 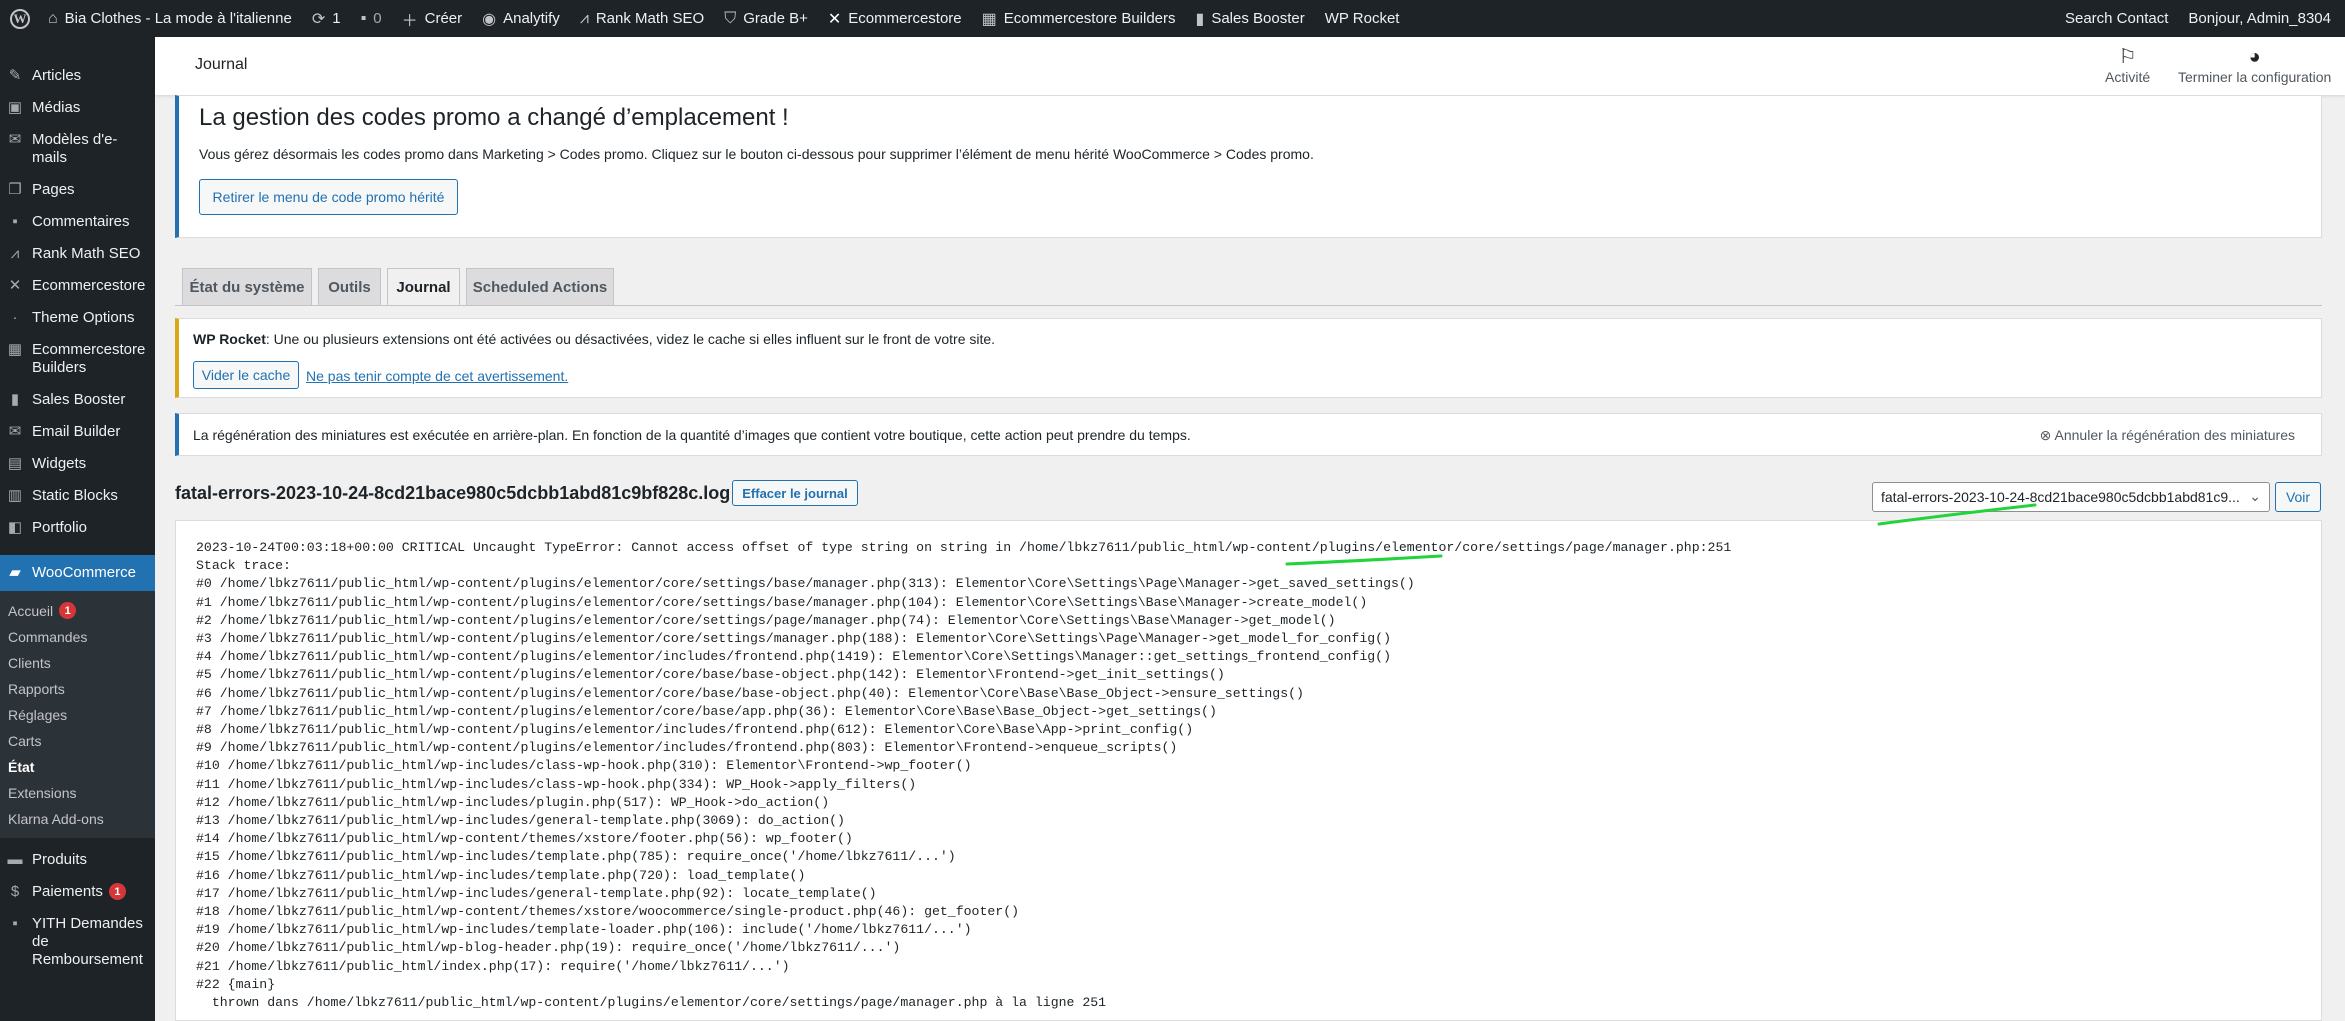 I want to click on updates-link: ⟳ 1, so click(x=326, y=18).